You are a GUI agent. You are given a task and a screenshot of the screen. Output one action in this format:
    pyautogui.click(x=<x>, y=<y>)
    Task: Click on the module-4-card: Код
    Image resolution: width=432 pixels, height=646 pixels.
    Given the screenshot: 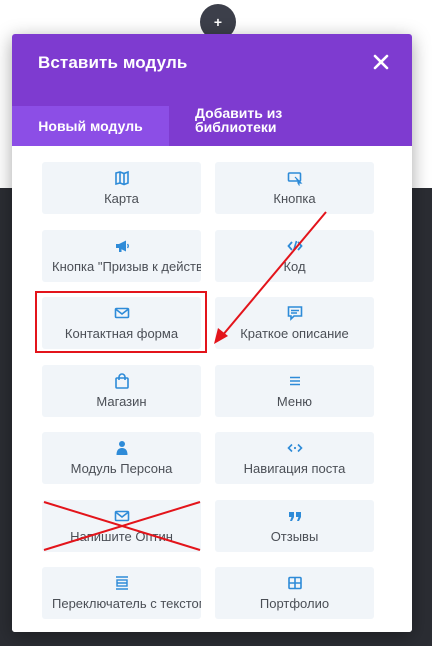 What is the action you would take?
    pyautogui.click(x=294, y=255)
    